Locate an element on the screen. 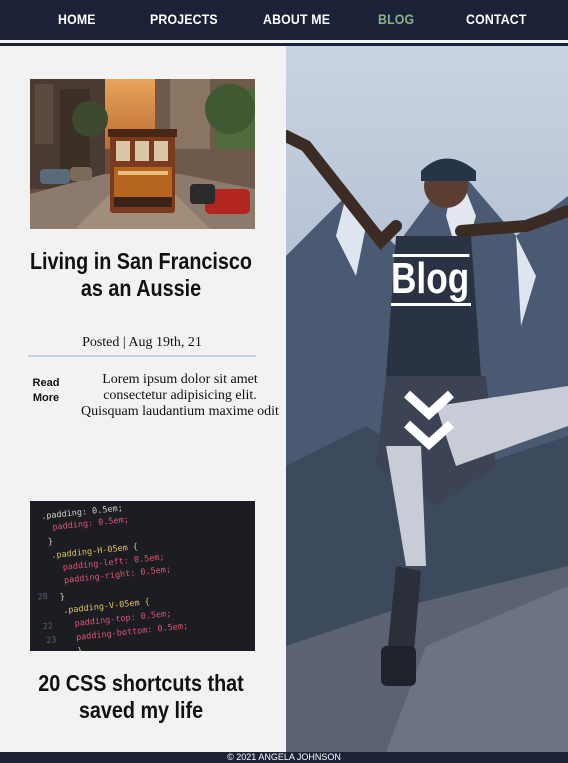  line-number: 23 is located at coordinates (51, 640).